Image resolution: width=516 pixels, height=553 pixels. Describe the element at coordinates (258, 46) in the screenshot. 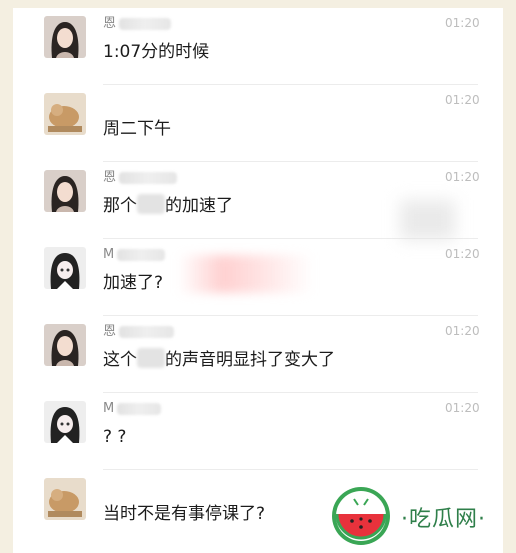

I see `message-row: 恩 01:20 1:07分的时候` at that location.